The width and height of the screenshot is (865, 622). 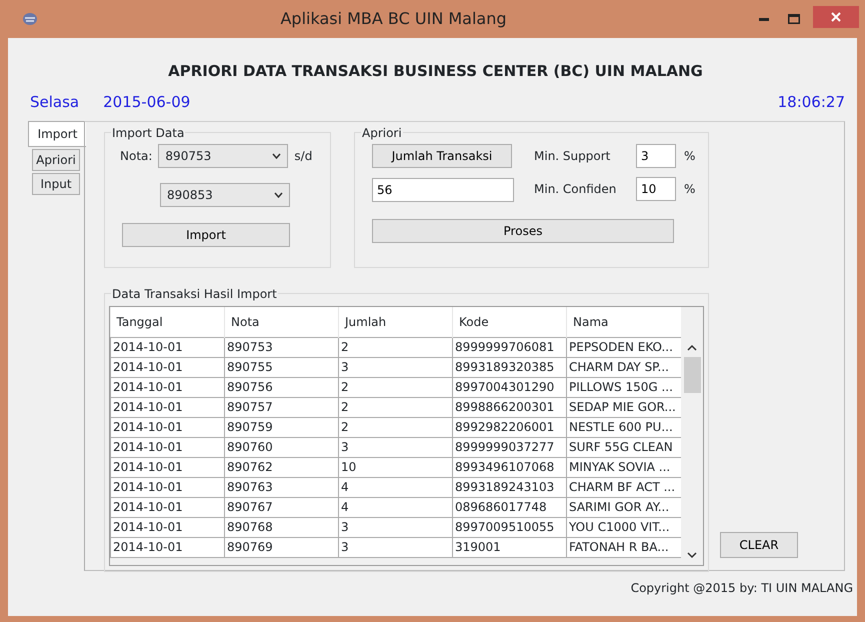 I want to click on table-cell: 8992982206001, so click(x=509, y=427).